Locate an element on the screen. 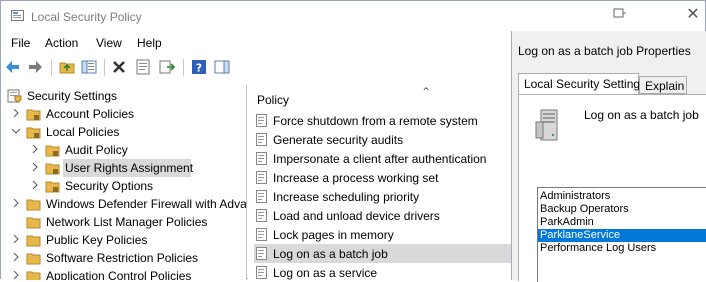 Image resolution: width=706 pixels, height=282 pixels. tree-item-windows-defender-firewall: Windows Defender Firewall with Adva is located at coordinates (123, 204).